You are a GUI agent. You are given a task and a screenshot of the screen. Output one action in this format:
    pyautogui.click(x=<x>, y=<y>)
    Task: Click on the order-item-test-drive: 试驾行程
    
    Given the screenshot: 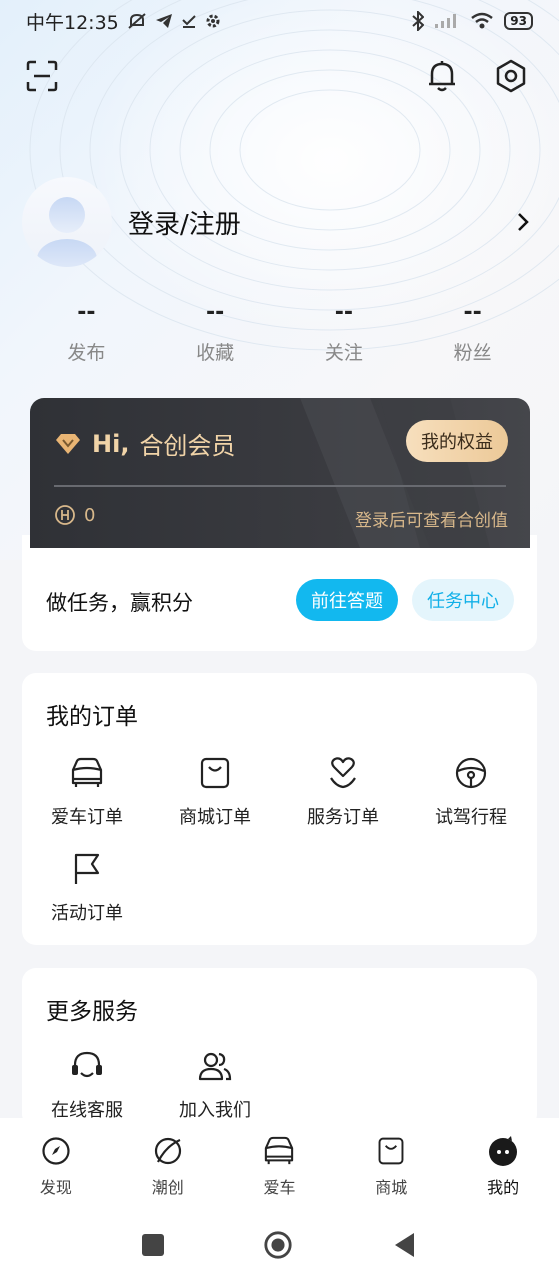 What is the action you would take?
    pyautogui.click(x=471, y=791)
    